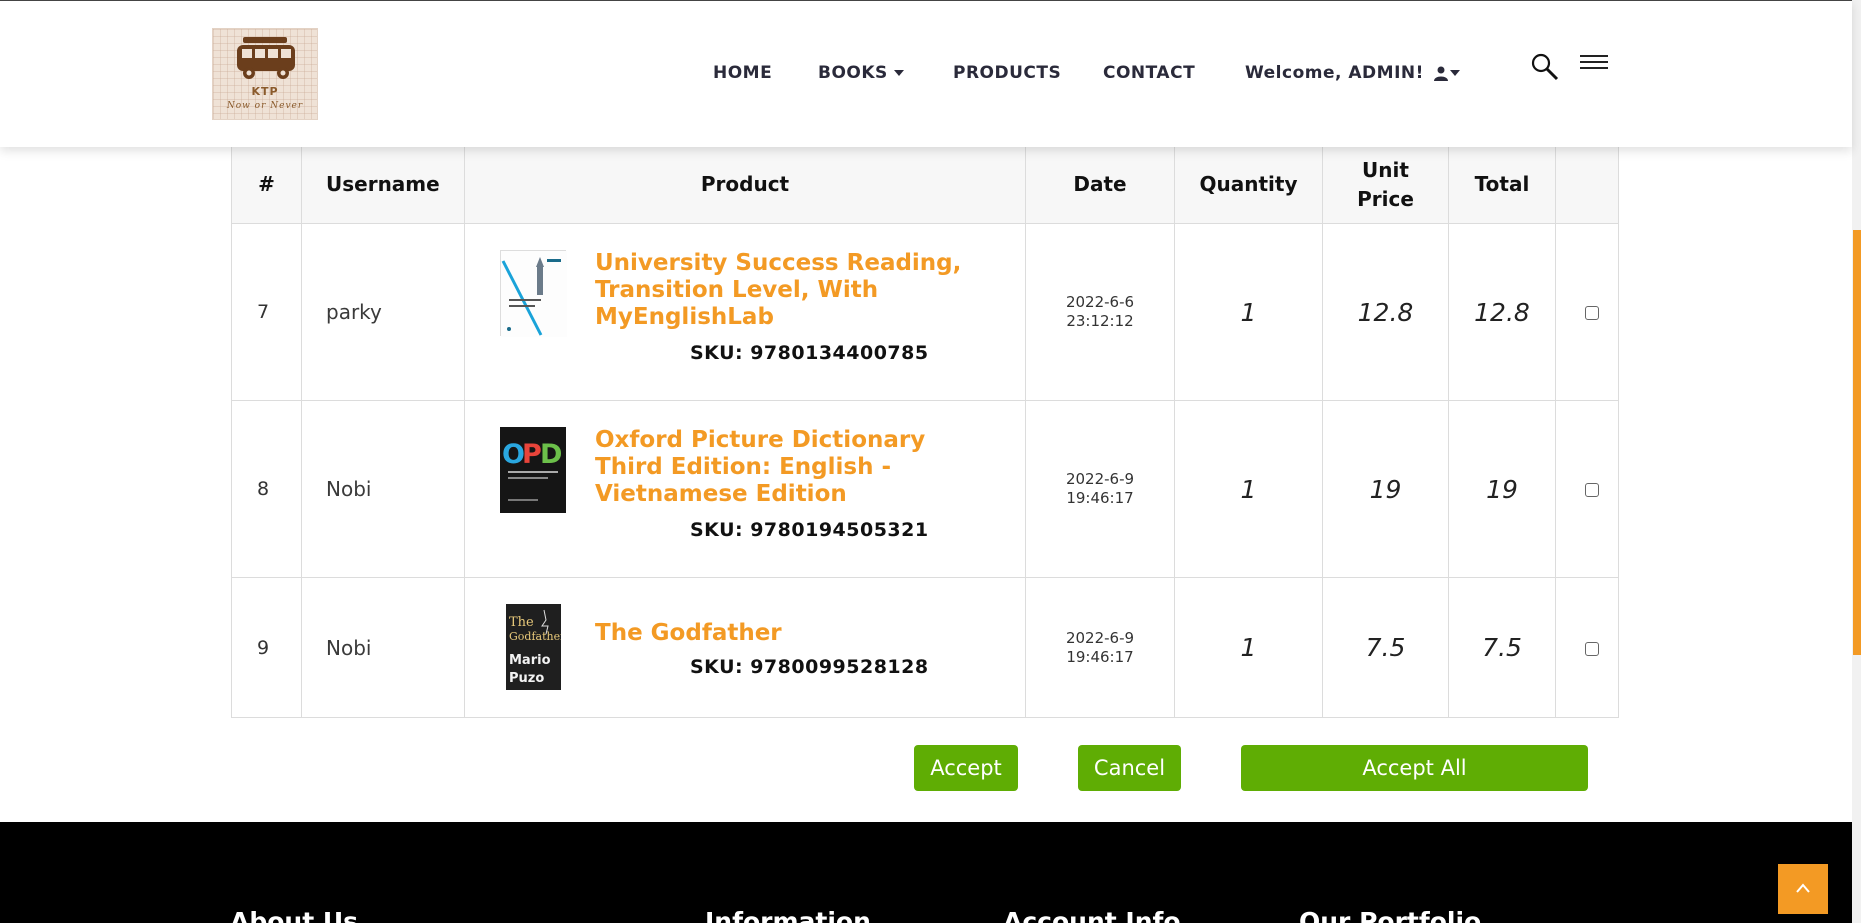 Image resolution: width=1861 pixels, height=923 pixels. What do you see at coordinates (1385, 647) in the screenshot?
I see `row-unit-price: 7.5` at bounding box center [1385, 647].